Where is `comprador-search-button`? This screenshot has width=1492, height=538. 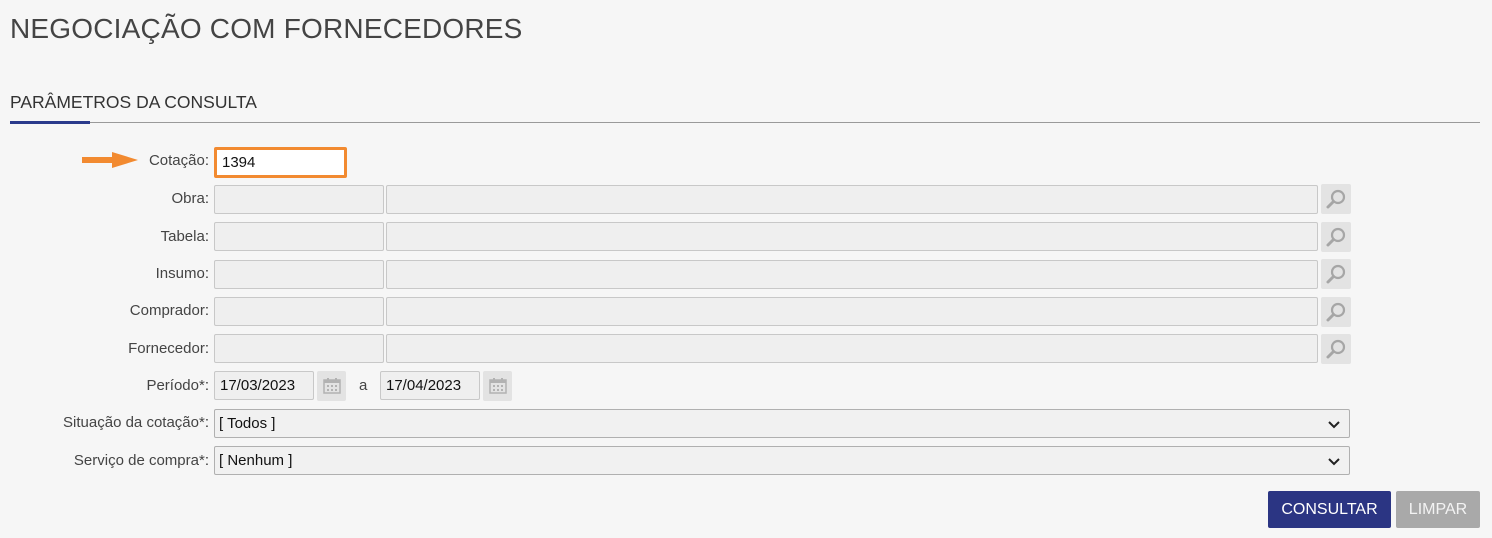 comprador-search-button is located at coordinates (1336, 312).